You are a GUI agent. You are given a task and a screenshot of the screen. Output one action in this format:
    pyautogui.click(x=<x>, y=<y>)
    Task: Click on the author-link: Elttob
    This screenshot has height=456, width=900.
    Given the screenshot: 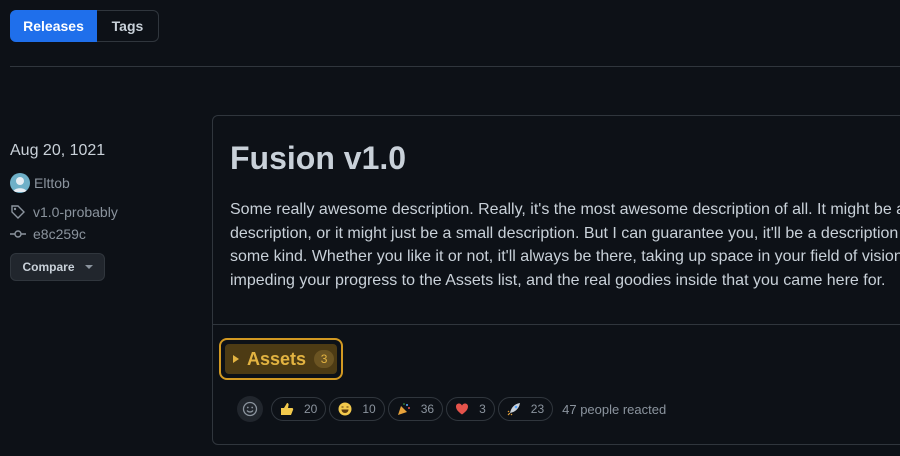 What is the action you would take?
    pyautogui.click(x=40, y=183)
    